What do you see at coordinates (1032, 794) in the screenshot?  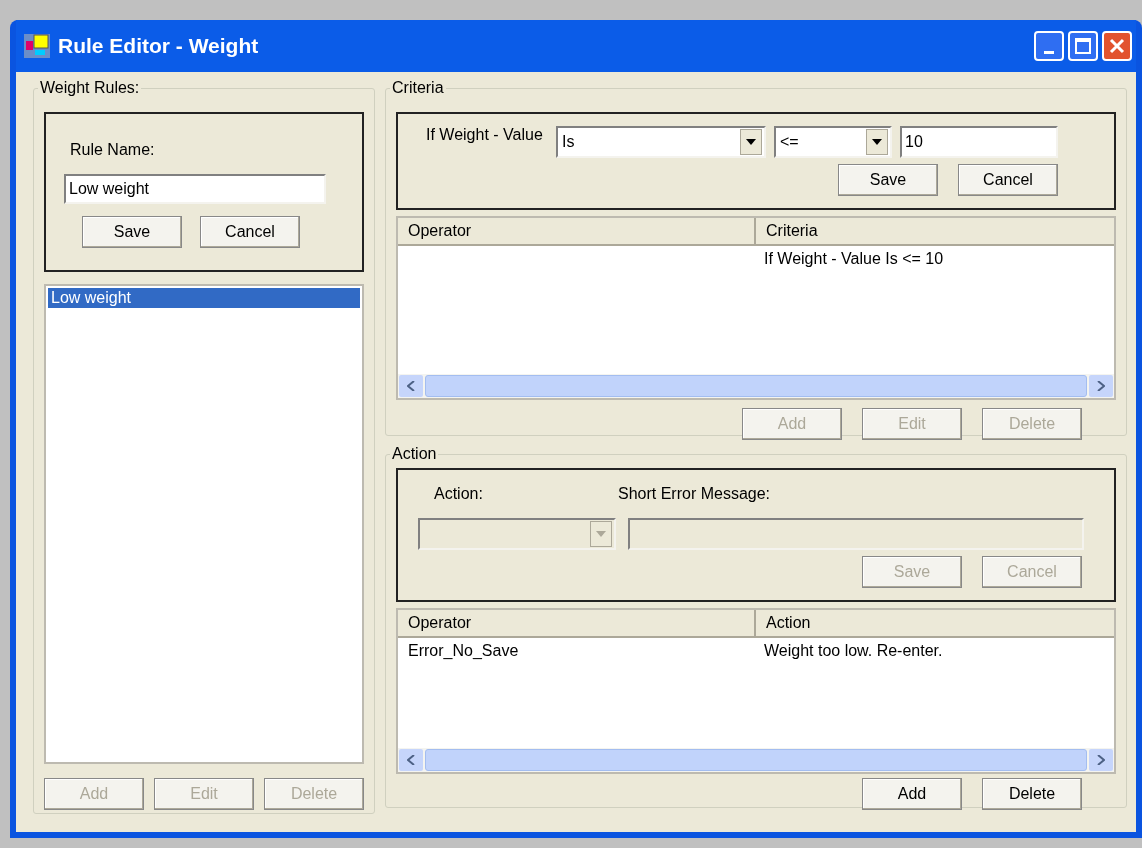 I see `button: Delete` at bounding box center [1032, 794].